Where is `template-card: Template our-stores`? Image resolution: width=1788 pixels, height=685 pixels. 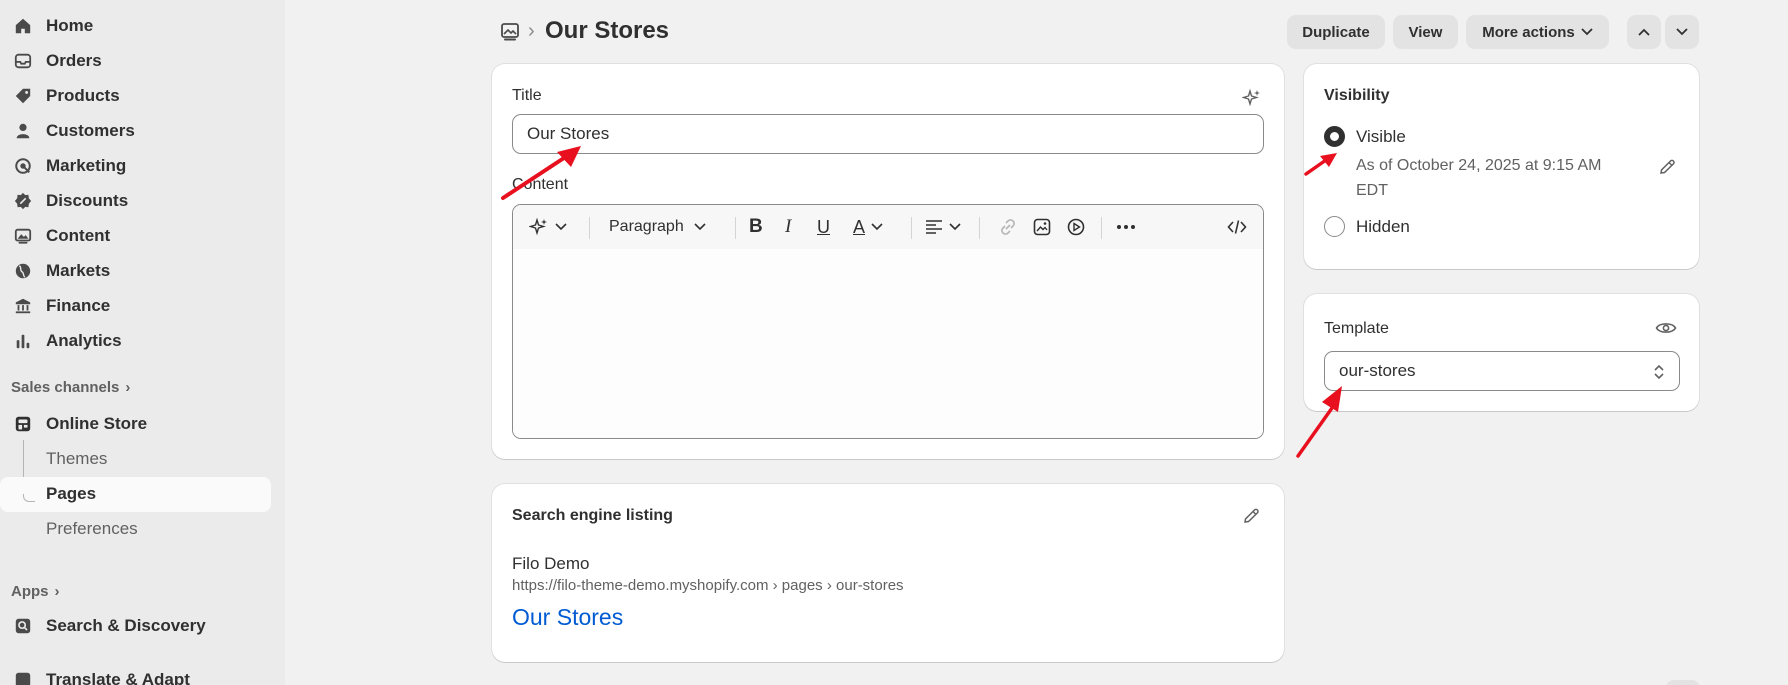
template-card: Template our-stores is located at coordinates (1501, 352).